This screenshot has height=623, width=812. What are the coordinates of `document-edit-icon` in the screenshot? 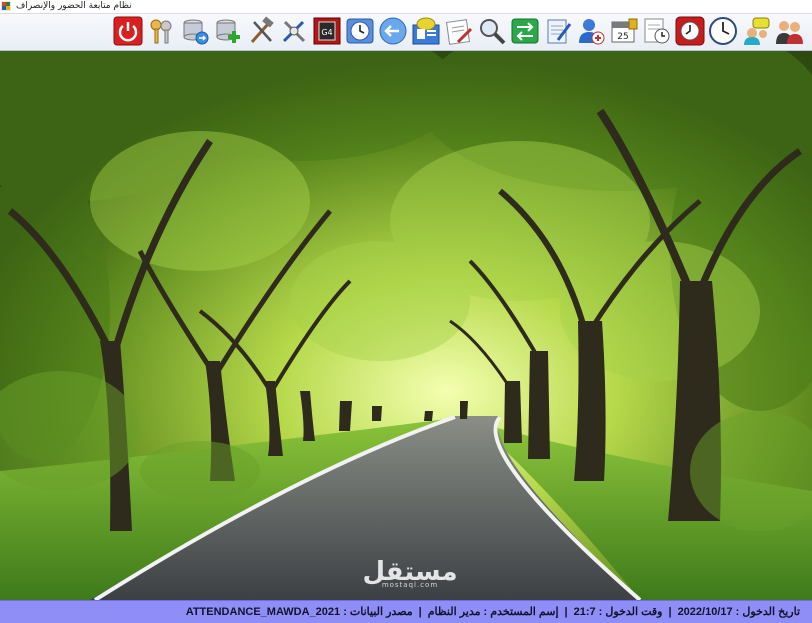 It's located at (459, 32).